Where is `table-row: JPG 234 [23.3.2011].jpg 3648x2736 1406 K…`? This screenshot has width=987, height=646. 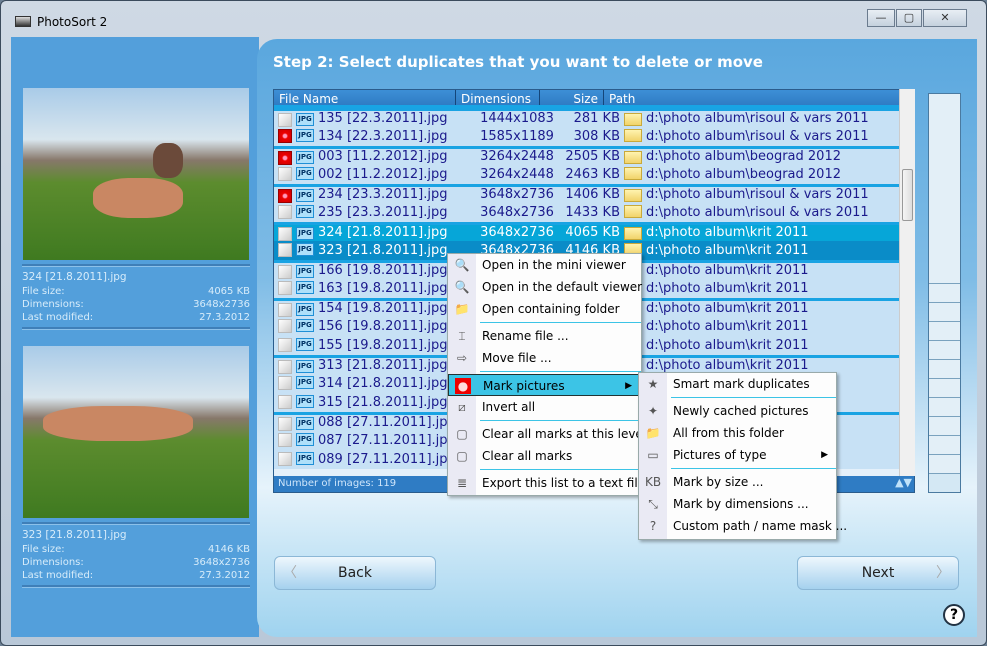 table-row: JPG 234 [23.3.2011].jpg 3648x2736 1406 K… is located at coordinates (594, 193).